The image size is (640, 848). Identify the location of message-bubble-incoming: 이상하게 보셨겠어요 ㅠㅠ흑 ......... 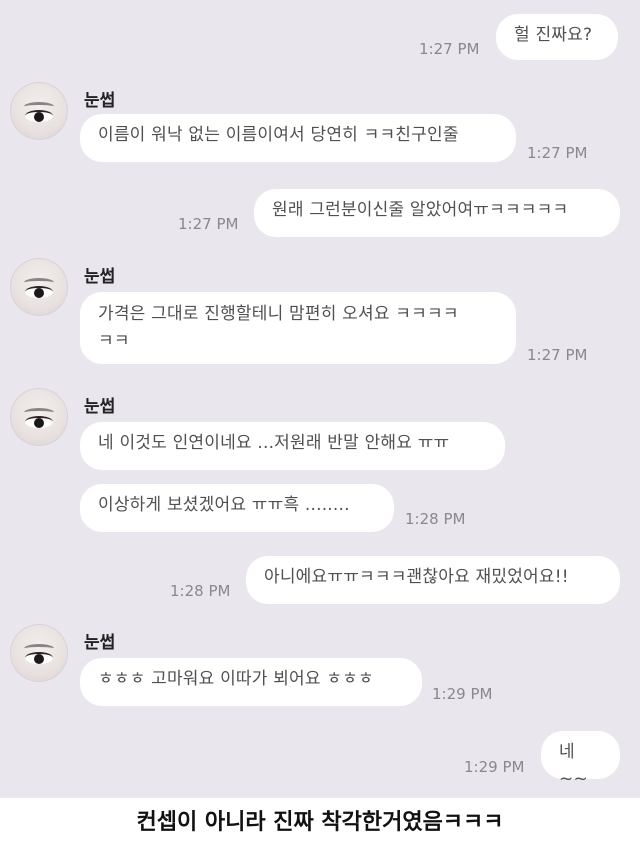
(237, 508).